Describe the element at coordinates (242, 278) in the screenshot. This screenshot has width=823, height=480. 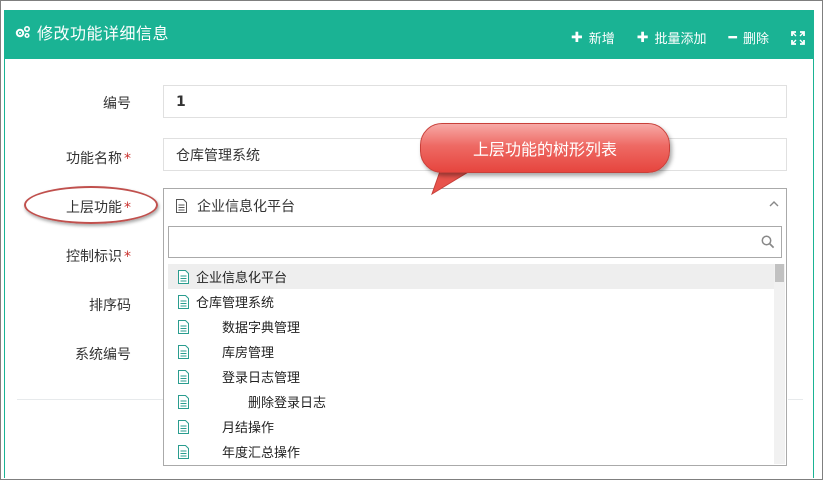
I see `tree-item-label: 企业信息化平台` at that location.